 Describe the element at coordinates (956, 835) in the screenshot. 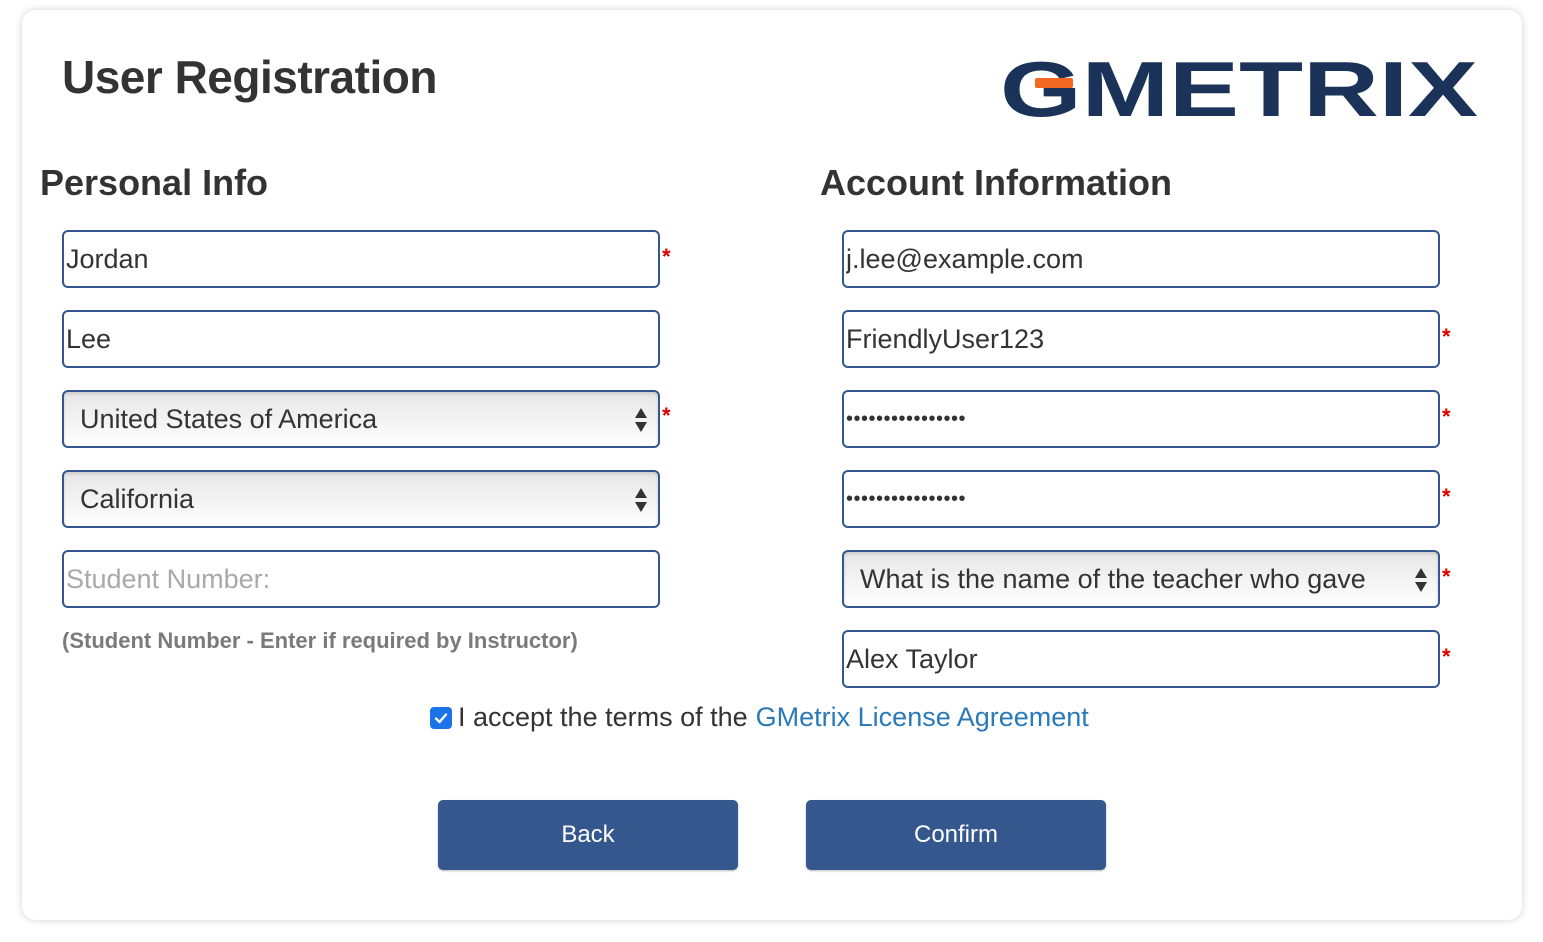

I see `confirm-button: Confirm` at that location.